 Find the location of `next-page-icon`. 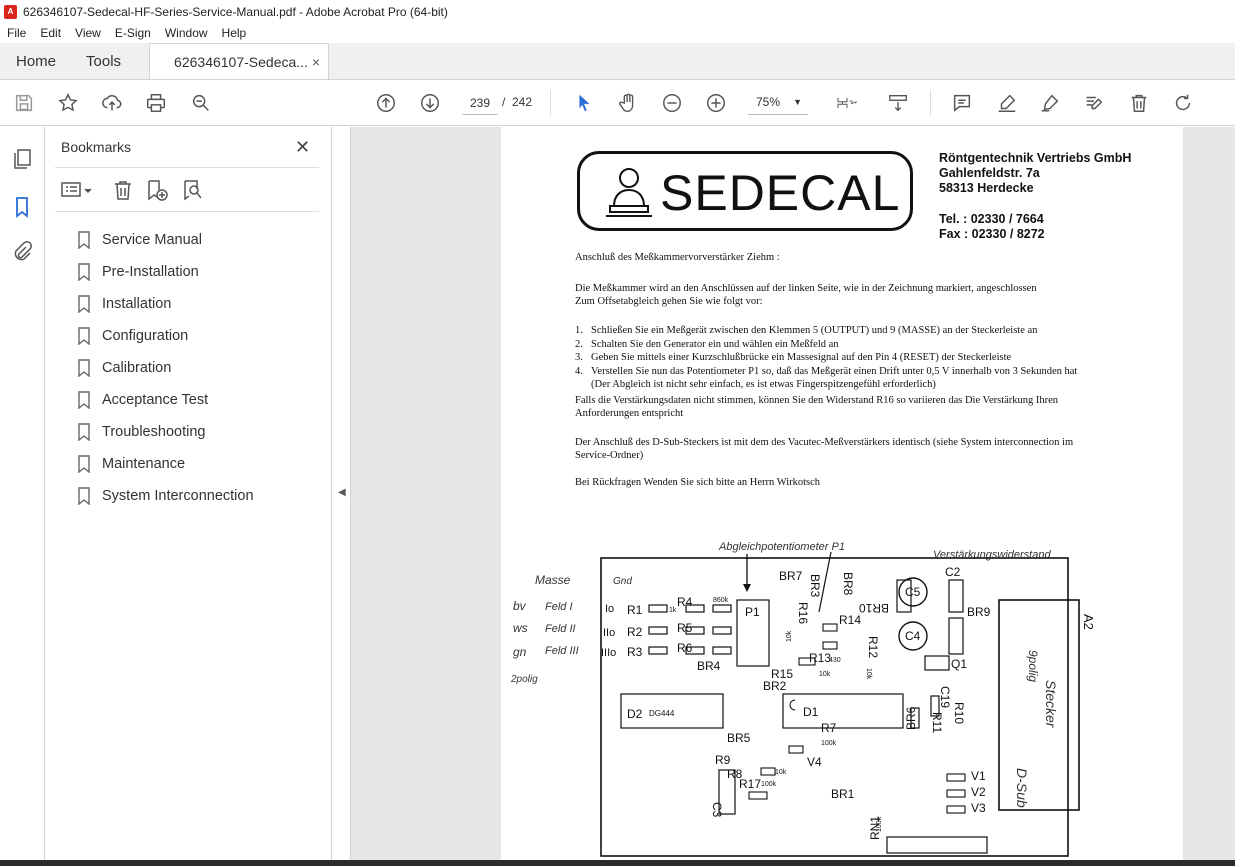

next-page-icon is located at coordinates (430, 103).